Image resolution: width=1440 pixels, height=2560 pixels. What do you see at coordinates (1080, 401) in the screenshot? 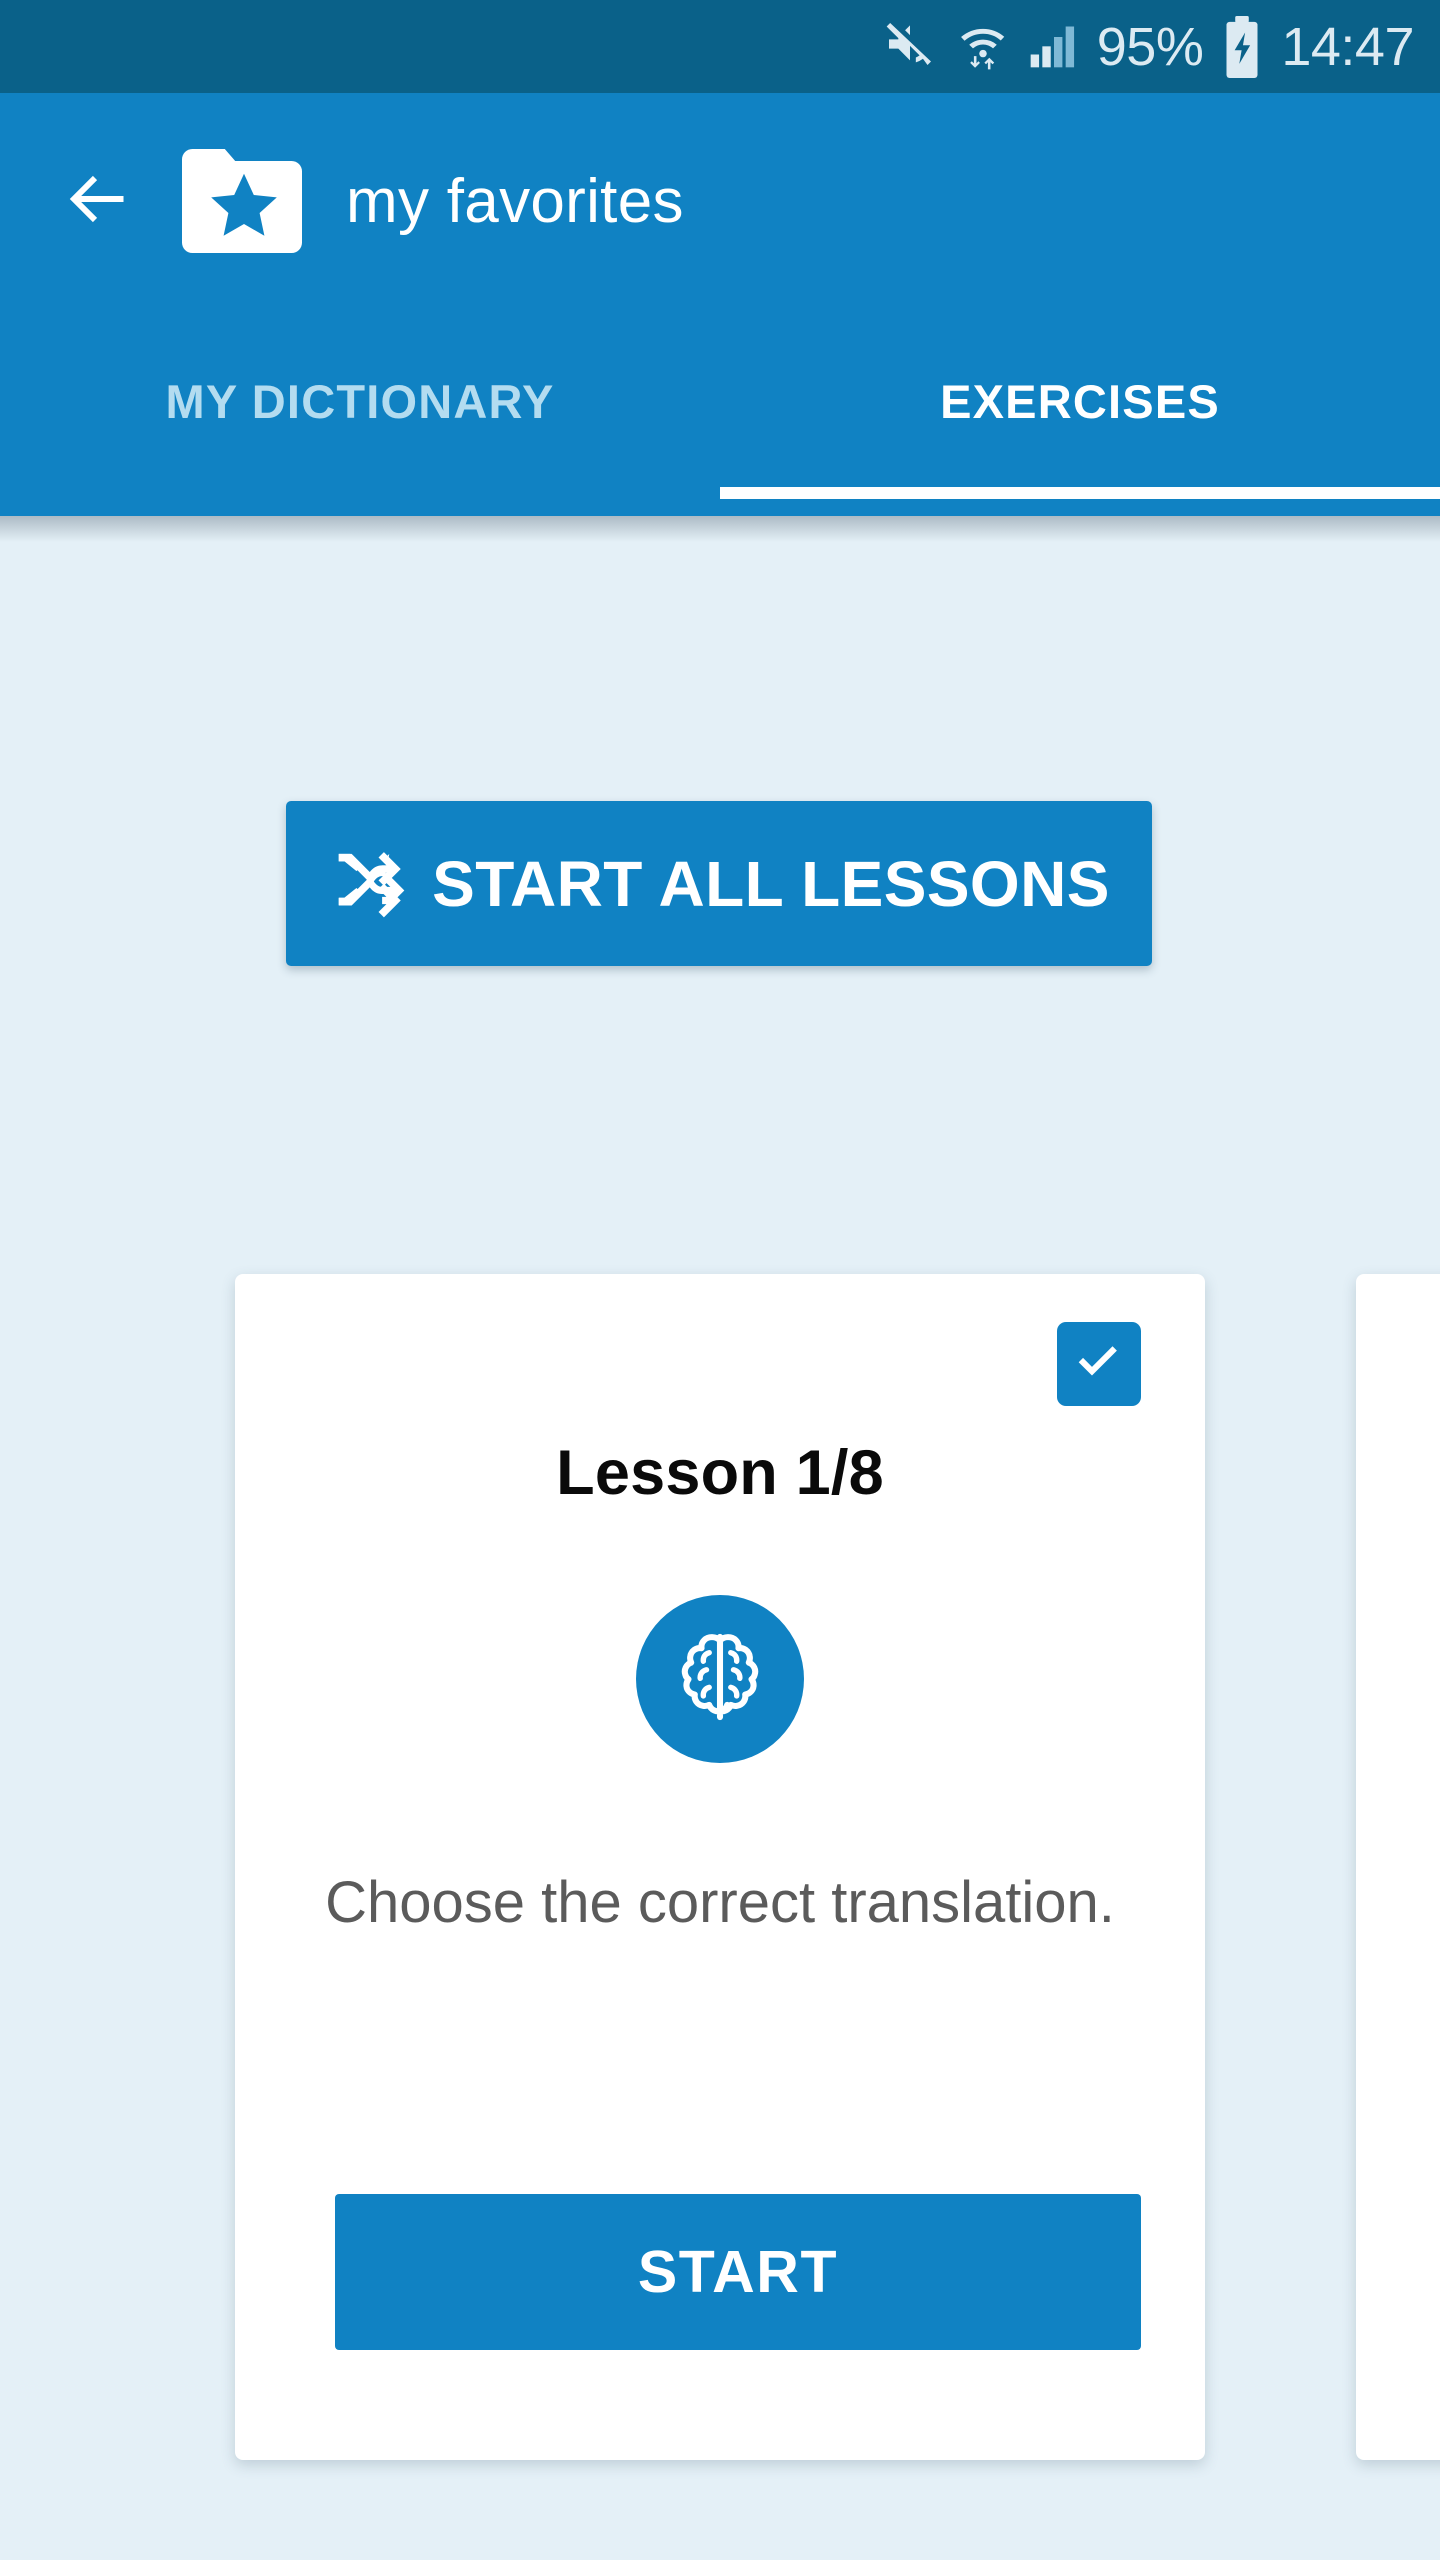
I see `tab-exercises-label: EXERCISES` at bounding box center [1080, 401].